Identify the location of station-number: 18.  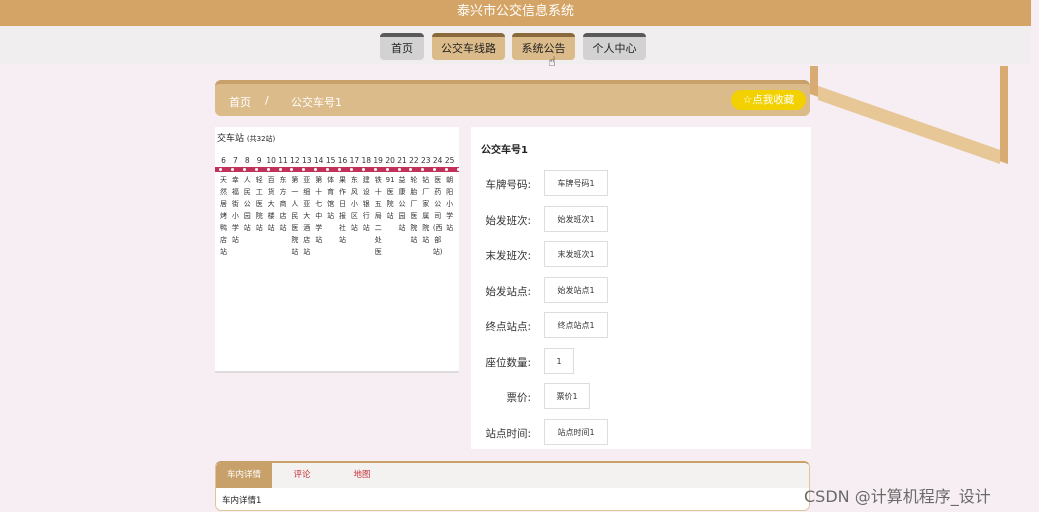
(366, 160).